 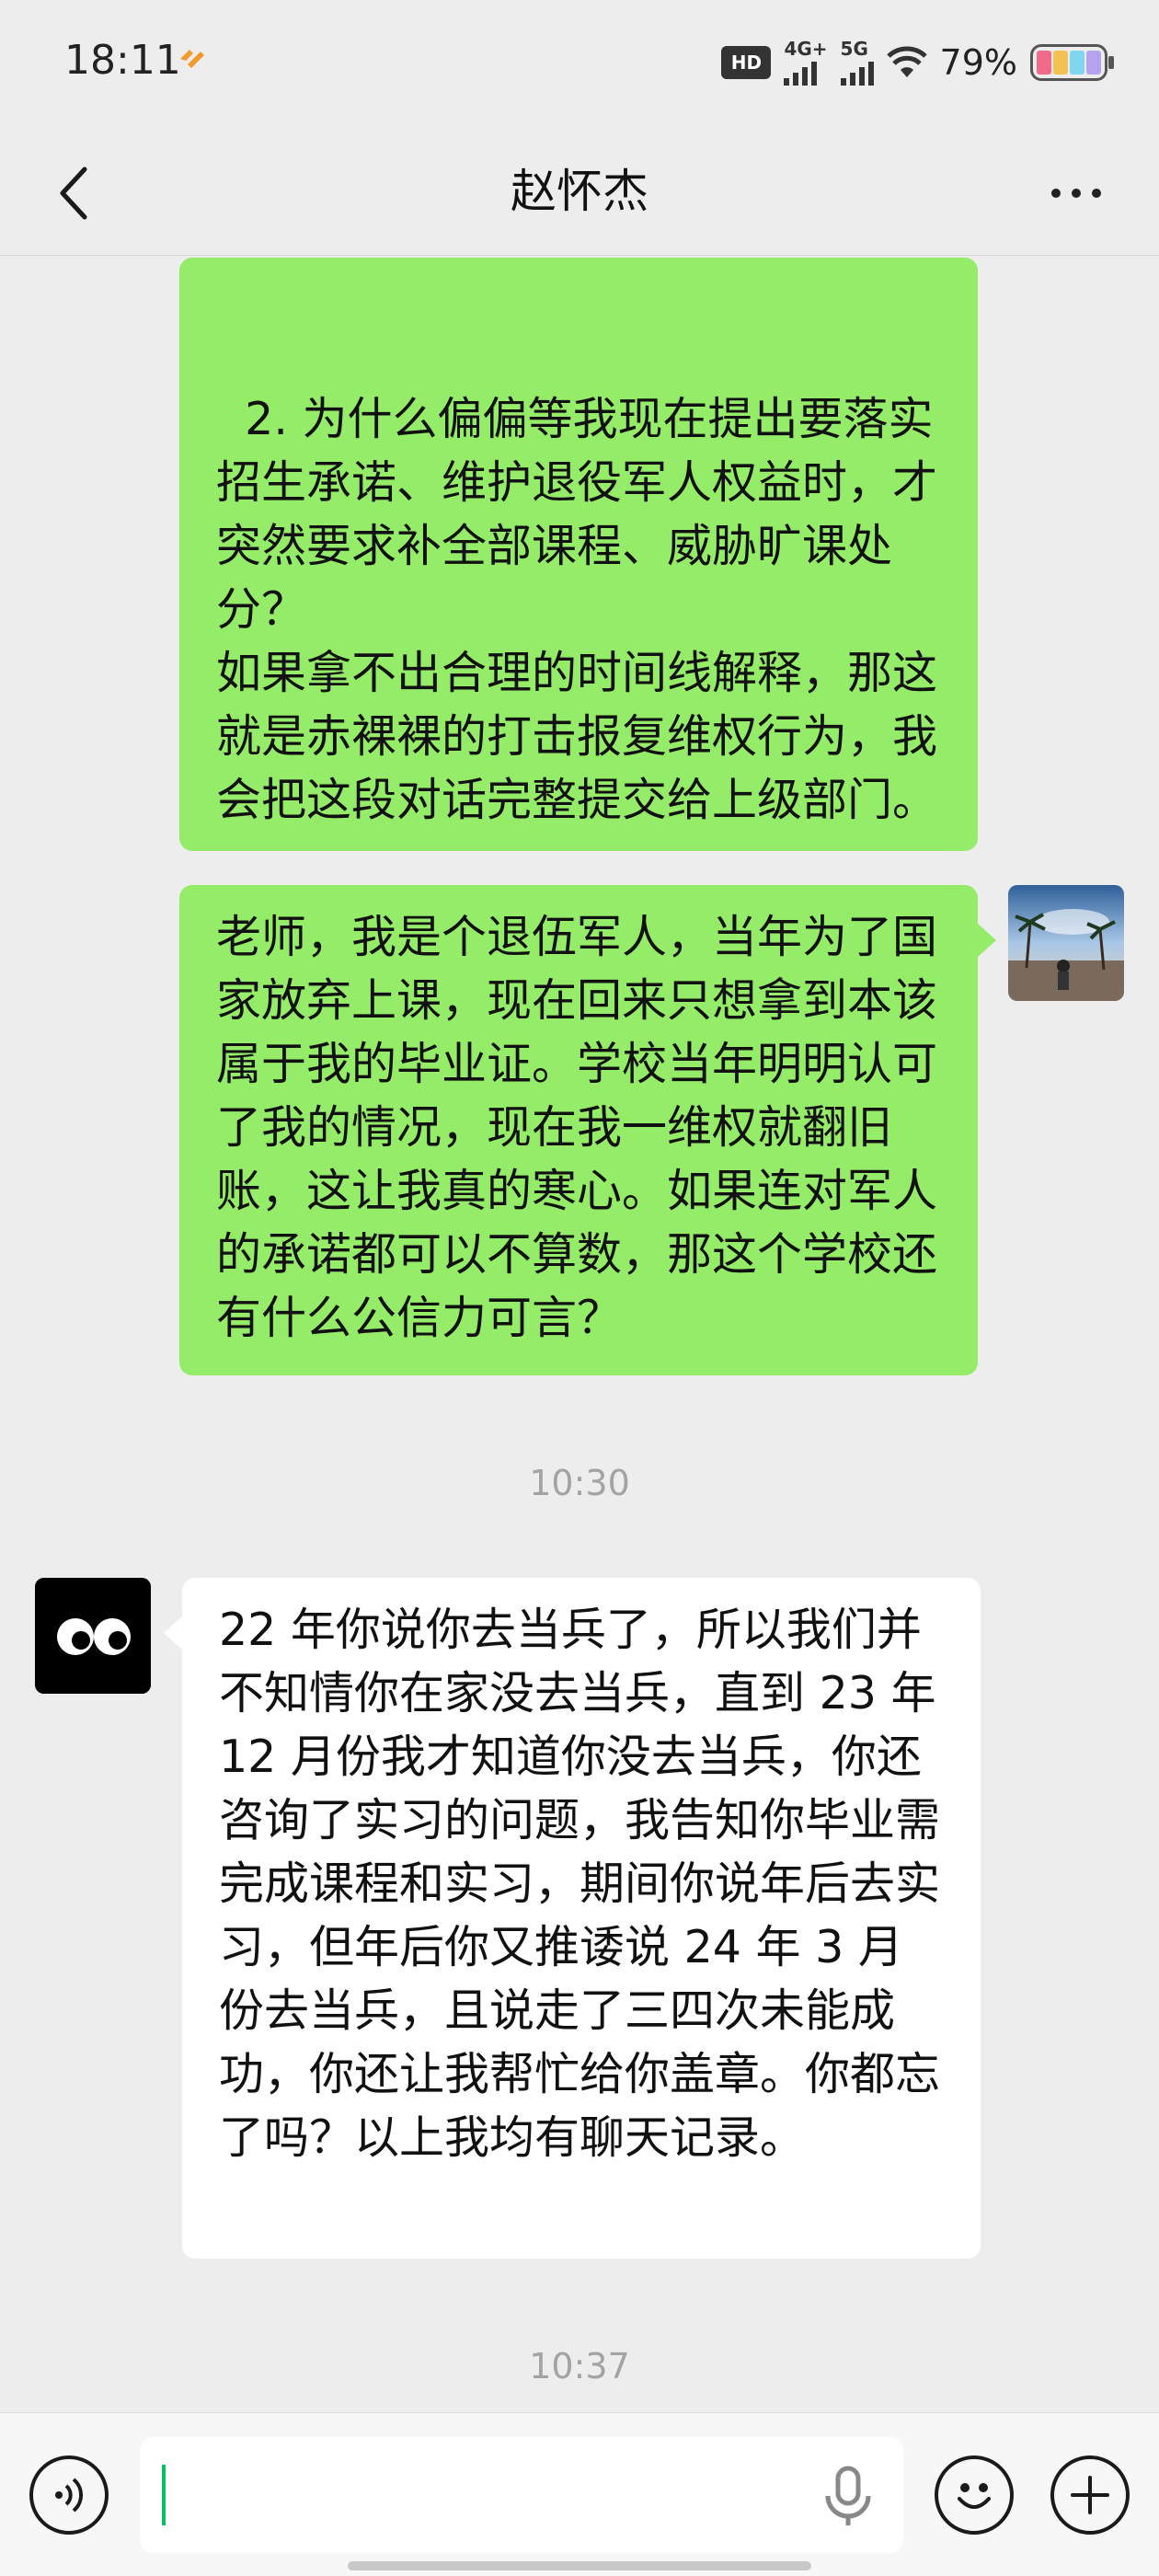 I want to click on home-indicator, so click(x=579, y=2565).